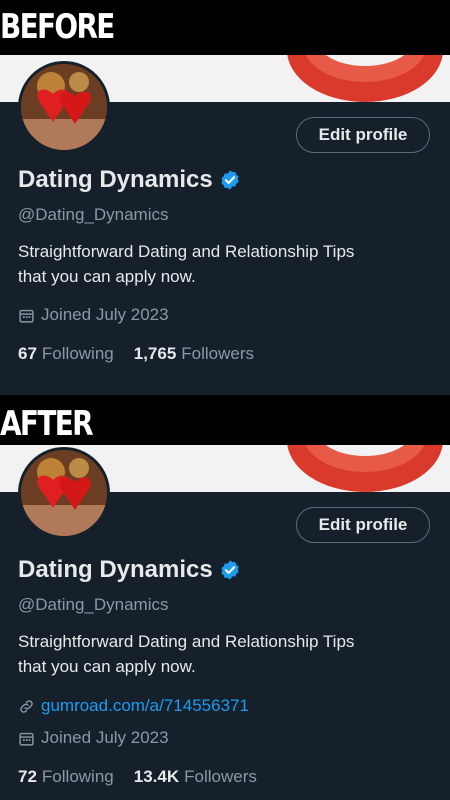 The image size is (450, 800). I want to click on follow-stats: 67 Following 1,765 Followers, so click(146, 354).